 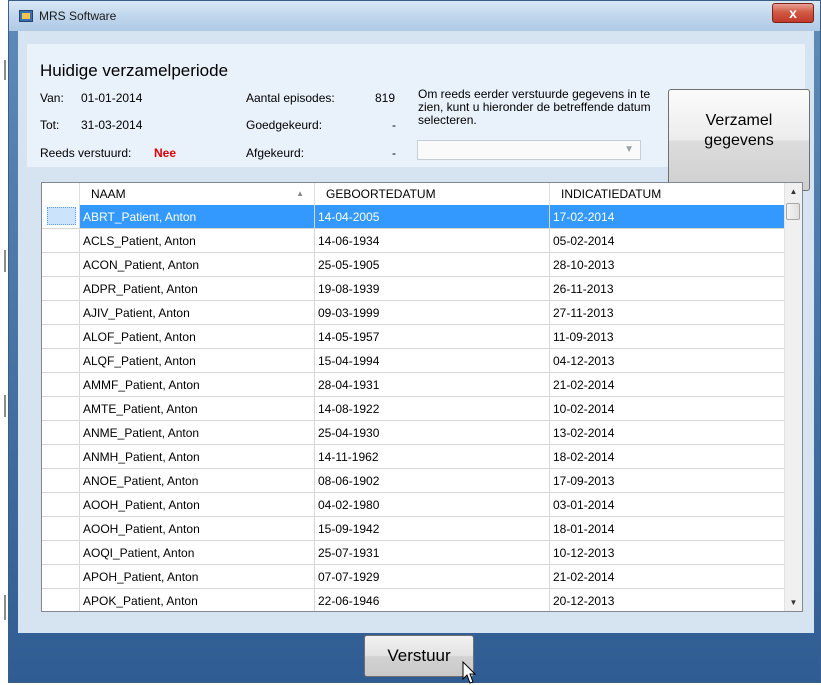 I want to click on indication-date-cell: 13-02-2014, so click(x=667, y=433).